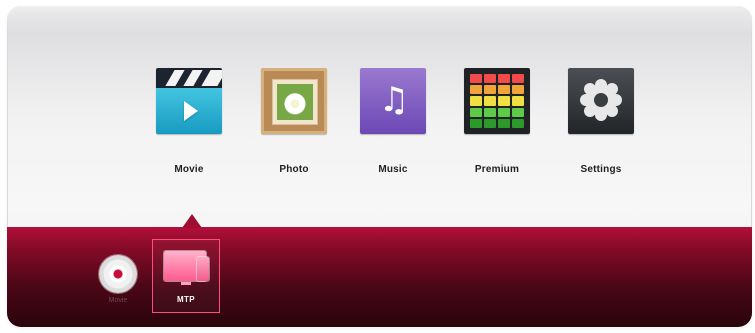 The image size is (755, 333). What do you see at coordinates (189, 169) in the screenshot?
I see `menu-label-movie: Movie` at bounding box center [189, 169].